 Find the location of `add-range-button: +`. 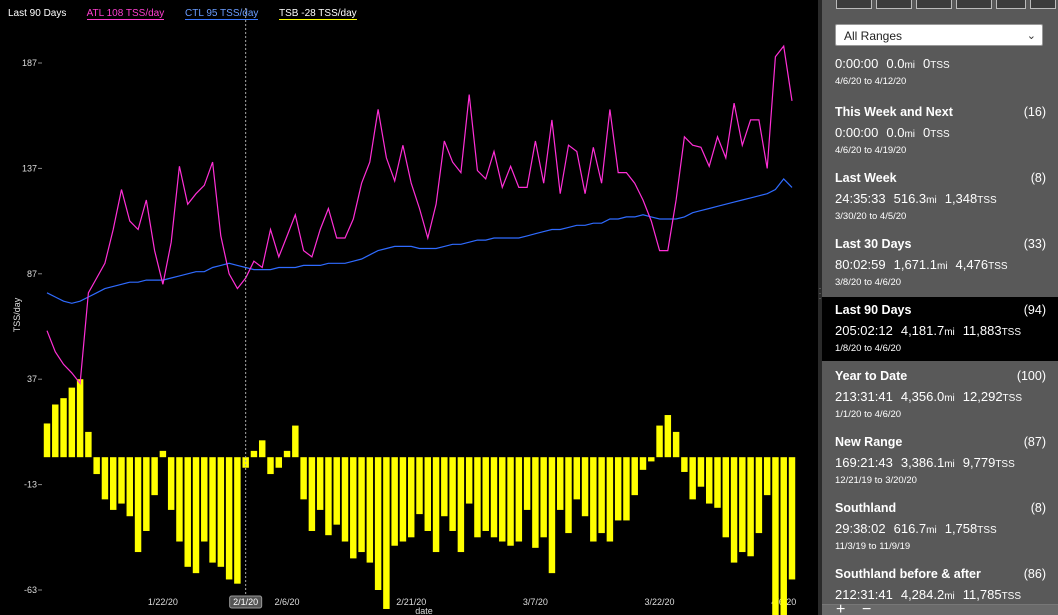

add-range-button: + is located at coordinates (840, 608).